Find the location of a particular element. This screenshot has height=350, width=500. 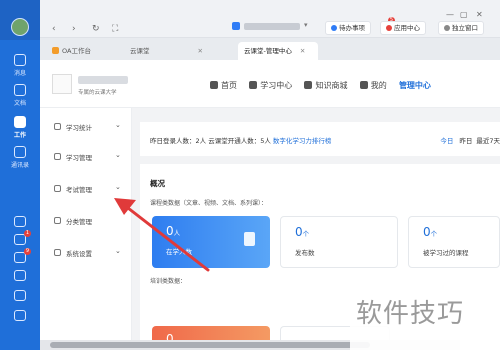

overview-title: 概况 is located at coordinates (157, 183).